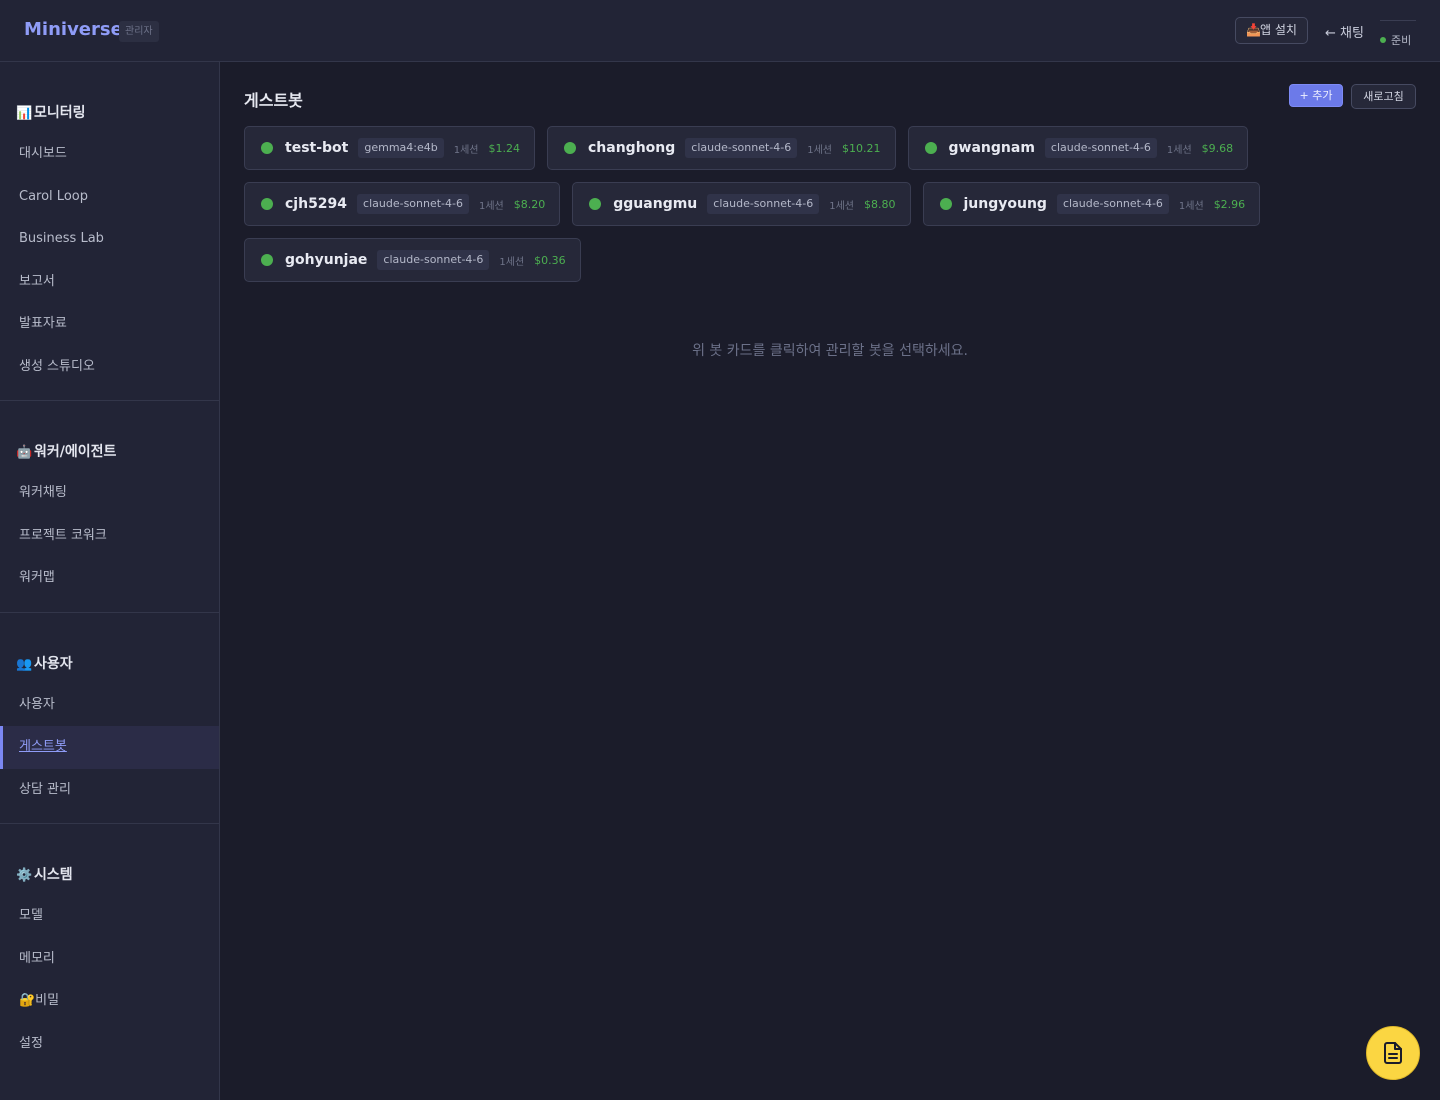 The image size is (1440, 1100). Describe the element at coordinates (109, 916) in the screenshot. I see `sidebar-item-models: 모델` at that location.